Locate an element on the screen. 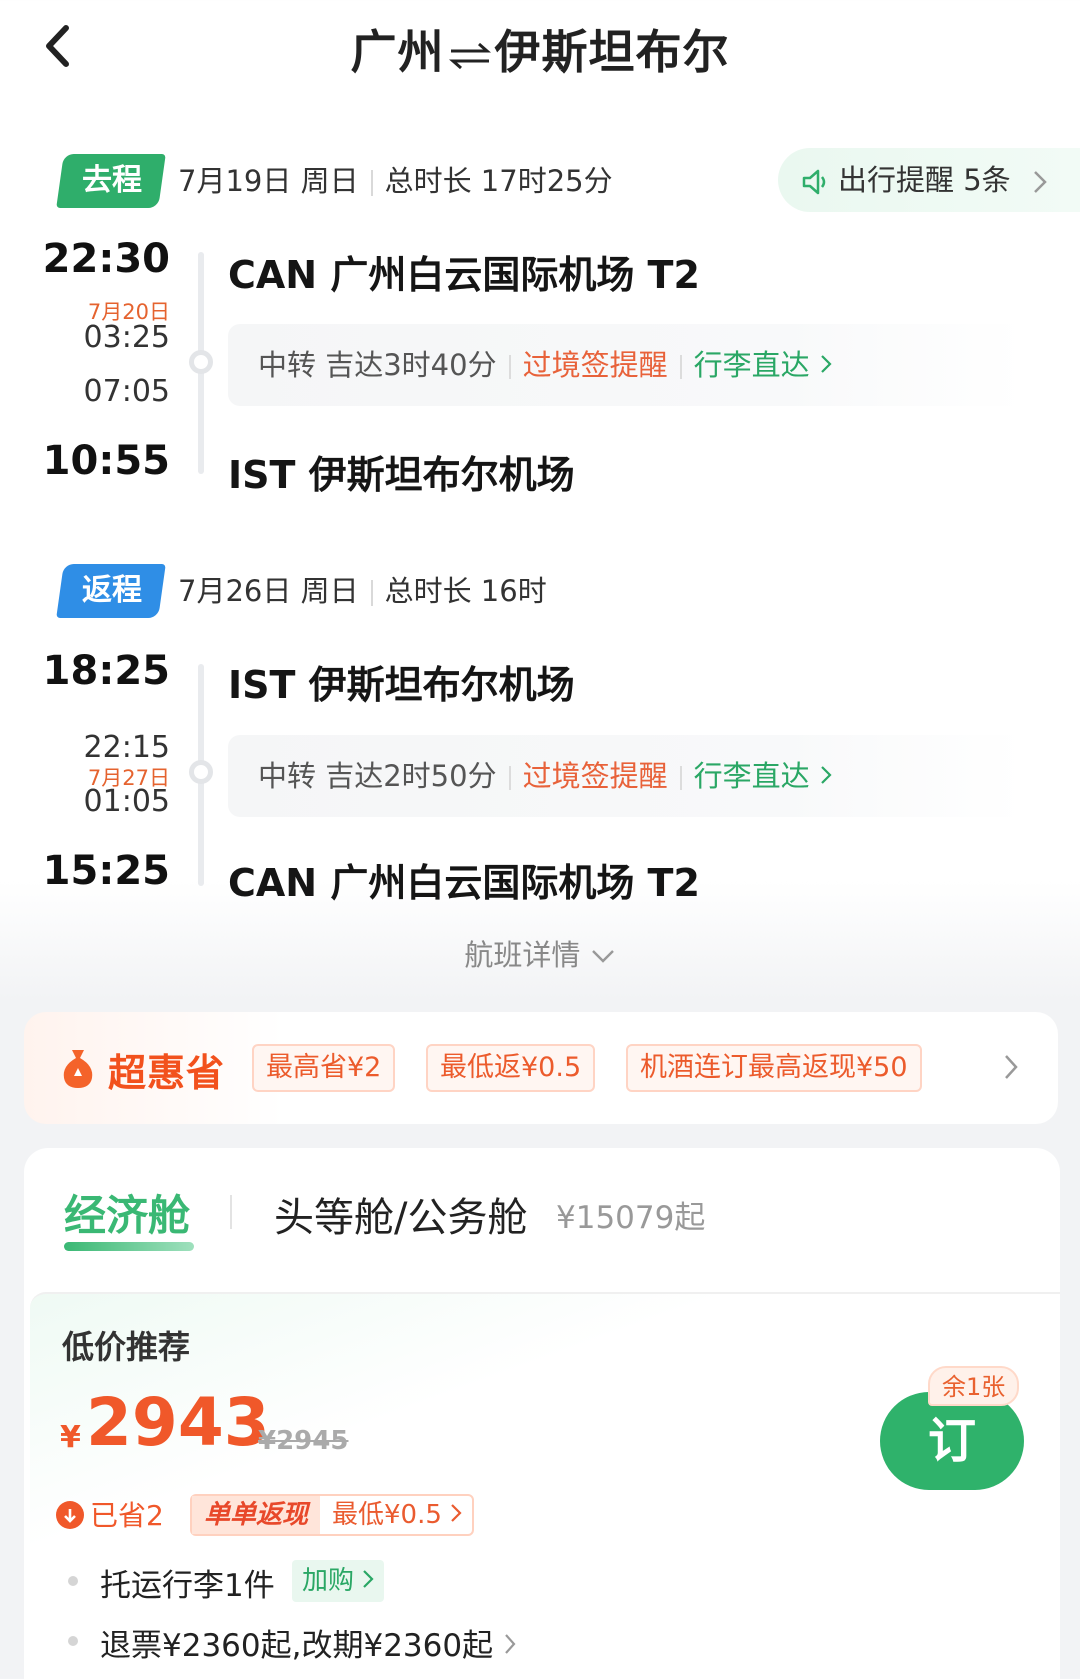 This screenshot has width=1080, height=1679. offer-label: 低价推荐 is located at coordinates (126, 1347).